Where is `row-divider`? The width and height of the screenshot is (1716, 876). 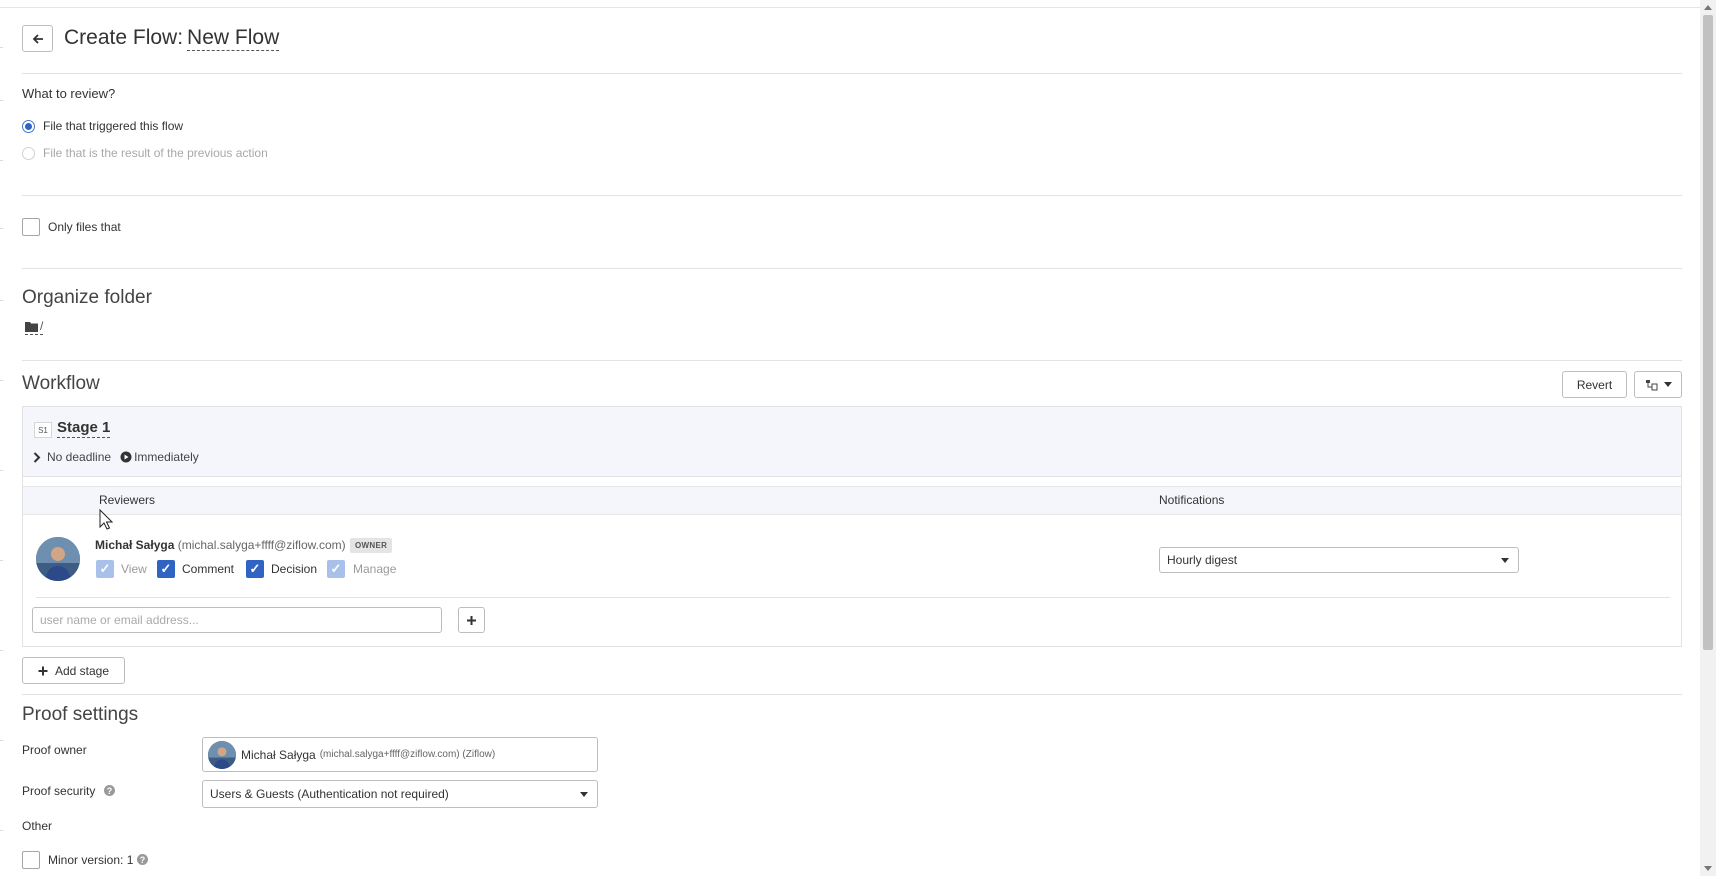 row-divider is located at coordinates (853, 597).